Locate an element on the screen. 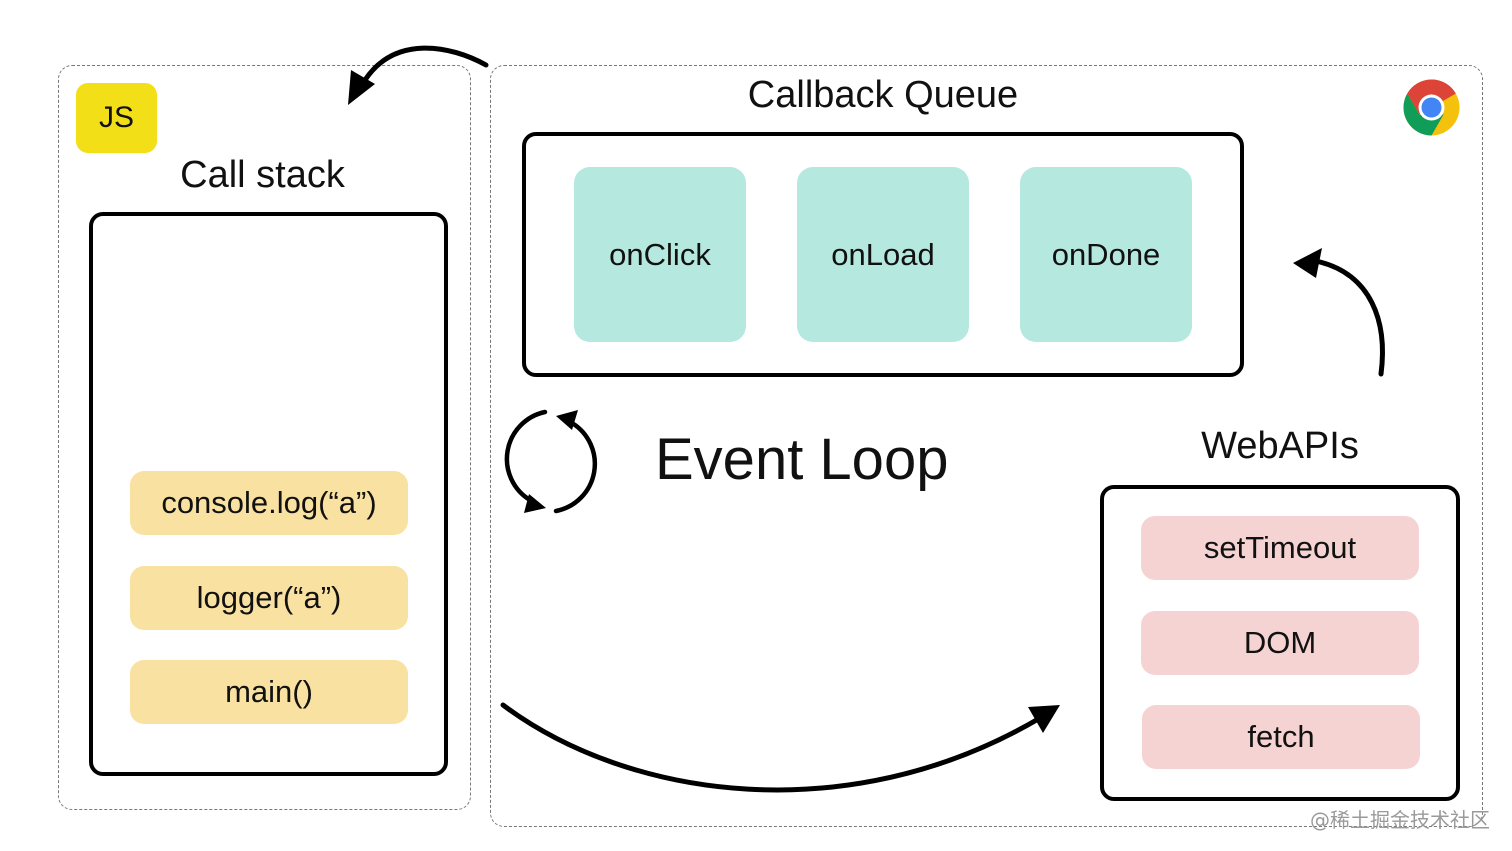 The width and height of the screenshot is (1512, 851). stack-frame-label: logger(“a”) is located at coordinates (269, 597).